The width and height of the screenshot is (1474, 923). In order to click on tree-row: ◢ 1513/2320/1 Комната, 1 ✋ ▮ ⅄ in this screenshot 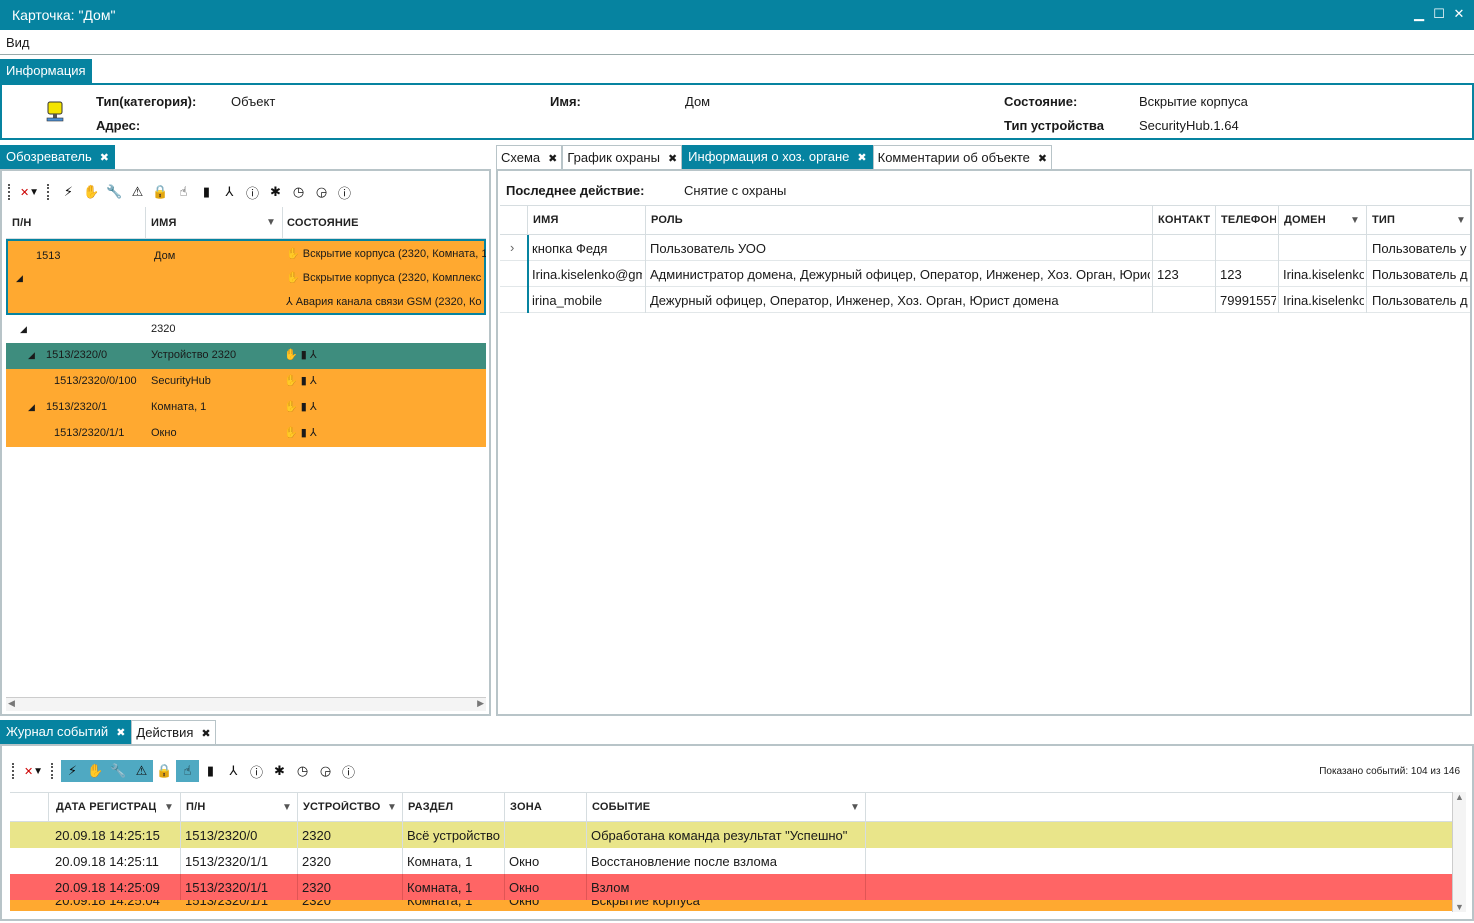, I will do `click(246, 408)`.